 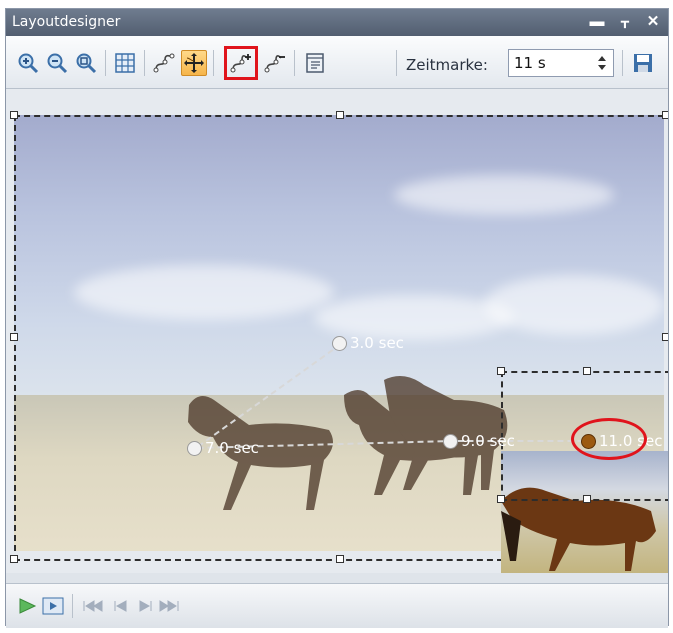 I want to click on window-title: Layoutdesigner, so click(x=66, y=22).